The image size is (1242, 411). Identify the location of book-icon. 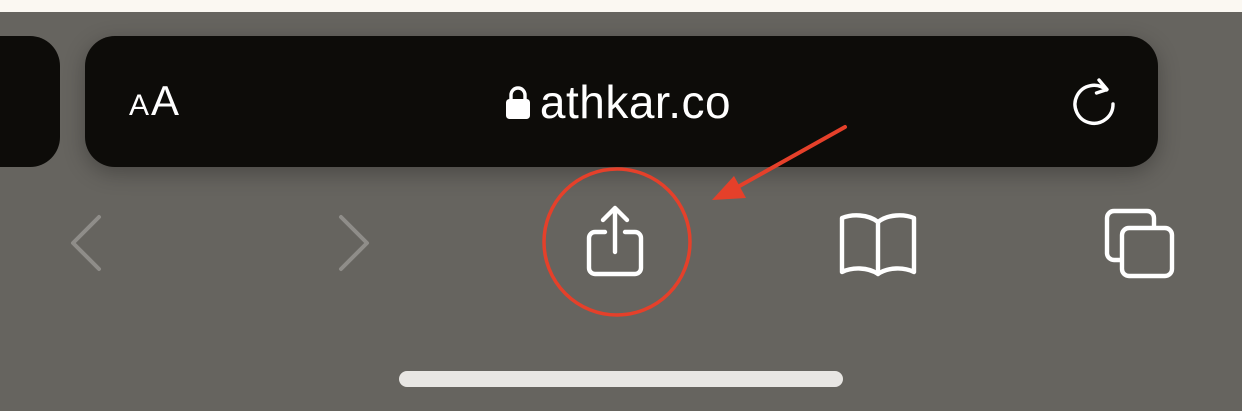
(878, 245).